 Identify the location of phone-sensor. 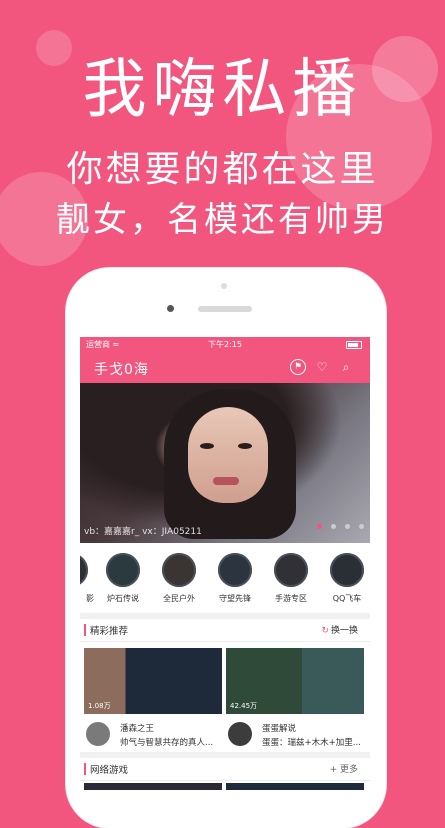
(224, 286).